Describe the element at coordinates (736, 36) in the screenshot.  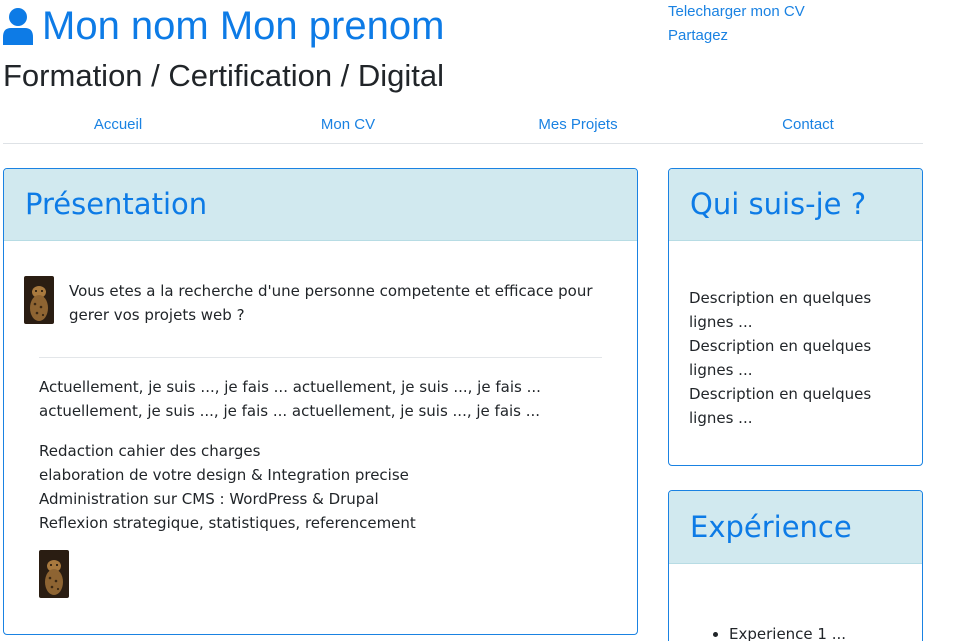
I see `share-link: Partagez` at that location.